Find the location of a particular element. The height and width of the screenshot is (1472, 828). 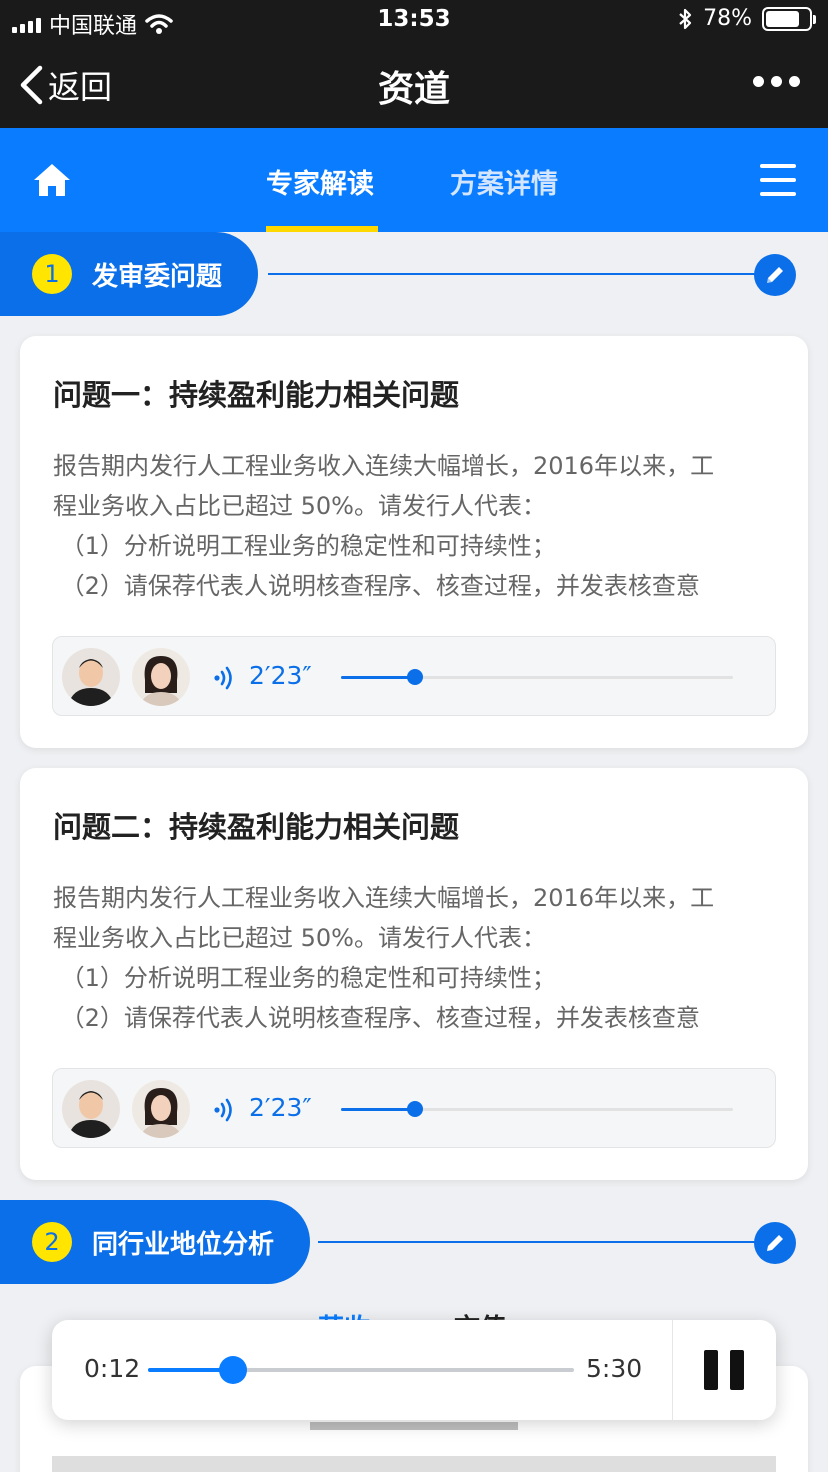

section-pill: 2 同行业地位分析 is located at coordinates (155, 1242).